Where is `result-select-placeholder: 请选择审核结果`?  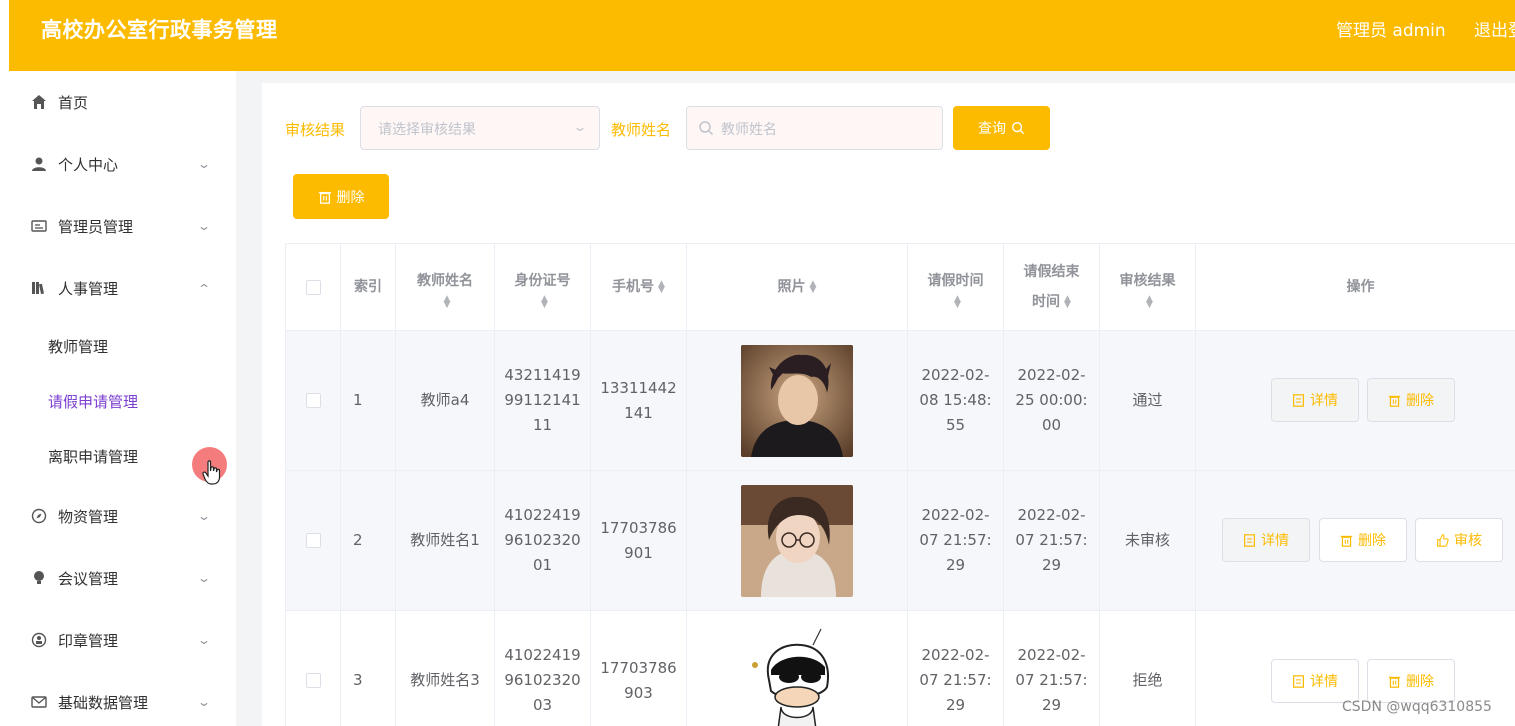 result-select-placeholder: 请选择审核结果 is located at coordinates (427, 130).